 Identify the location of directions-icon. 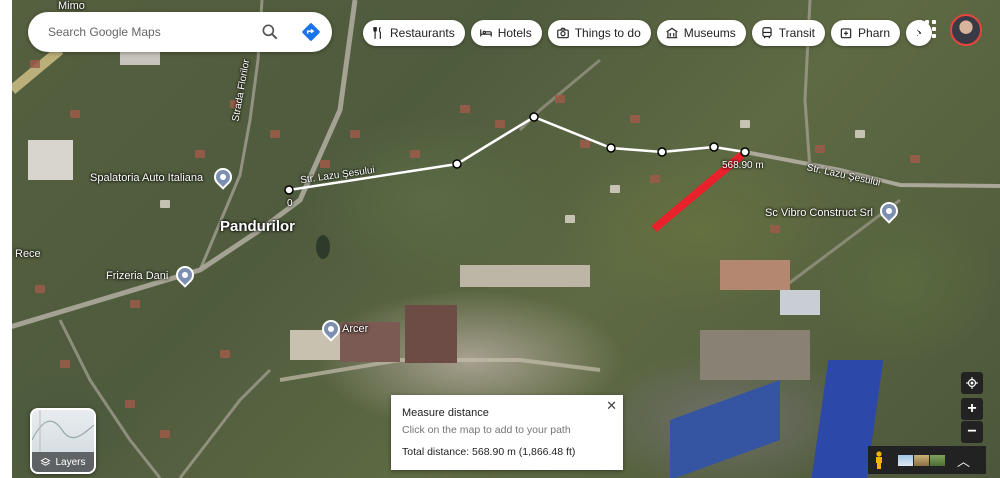
(311, 32).